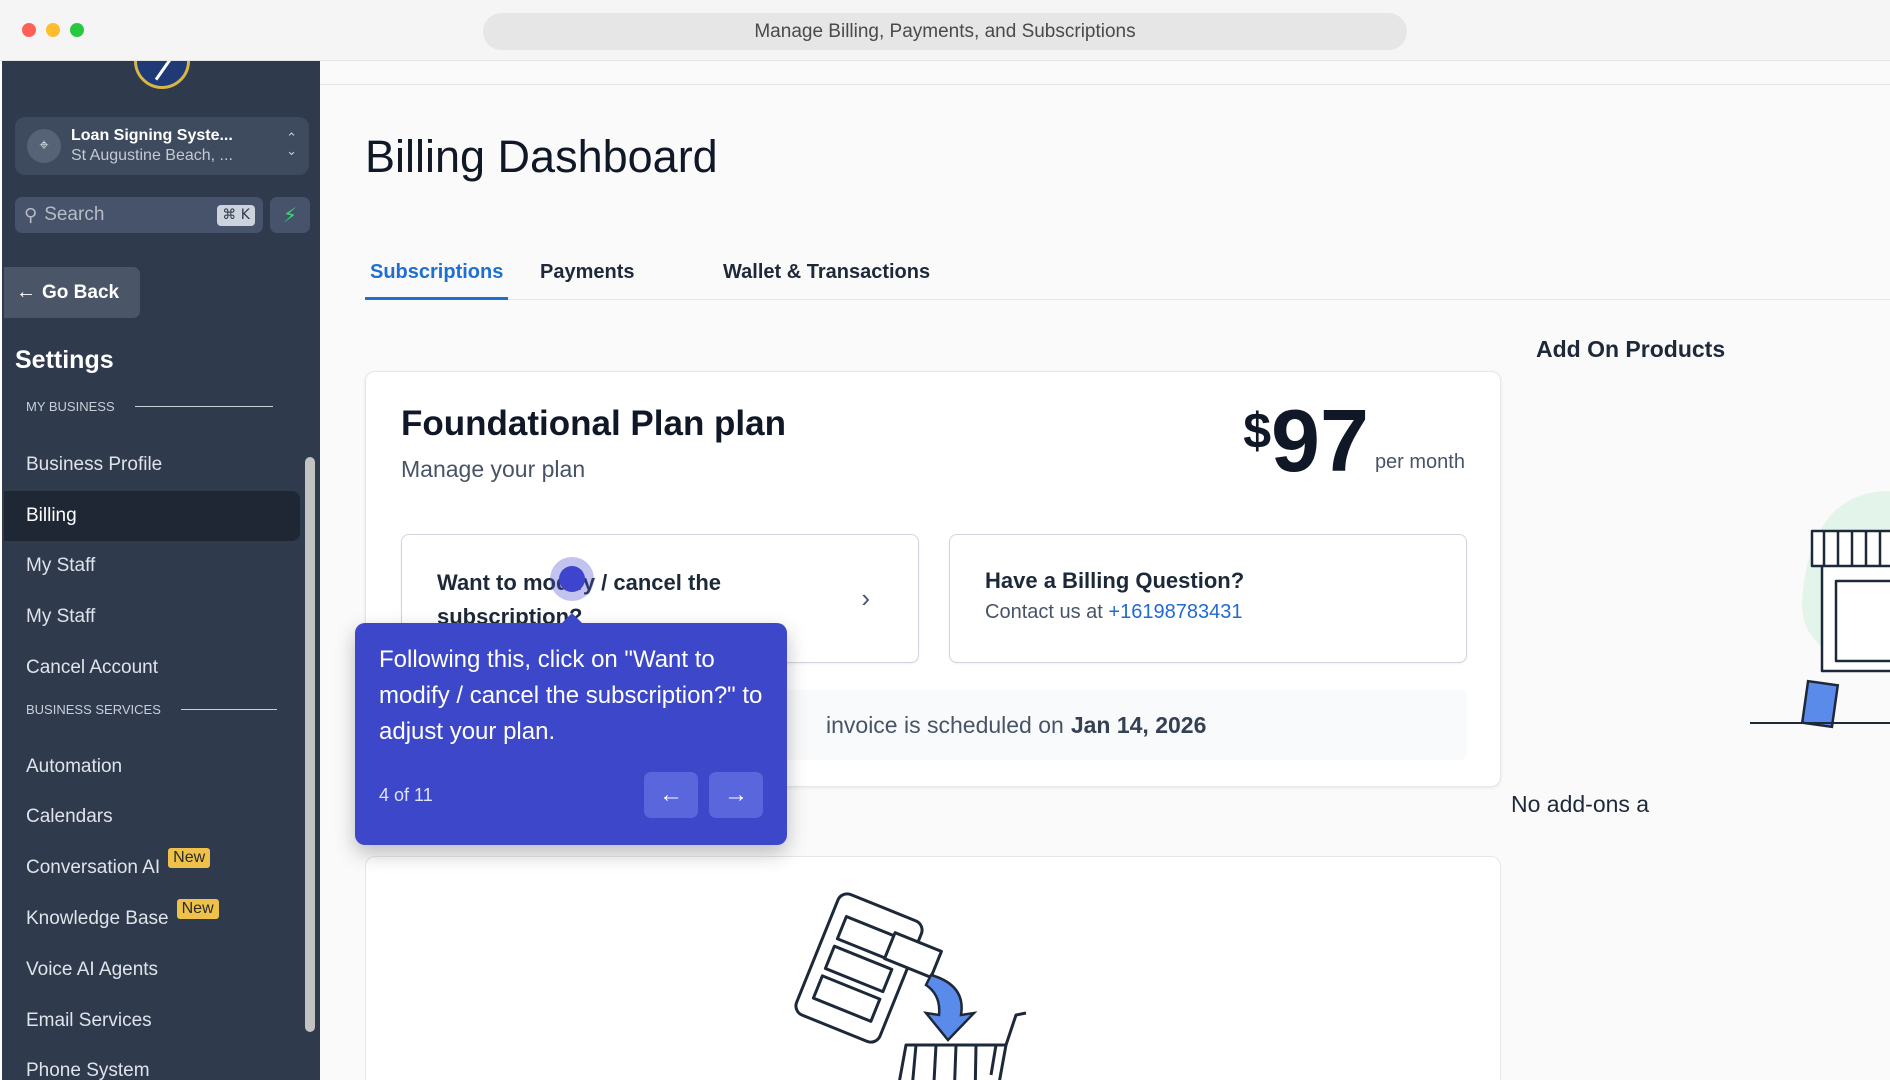 This screenshot has height=1080, width=1890. What do you see at coordinates (406, 795) in the screenshot?
I see `walkthrough-step-counter: 4 of 11` at bounding box center [406, 795].